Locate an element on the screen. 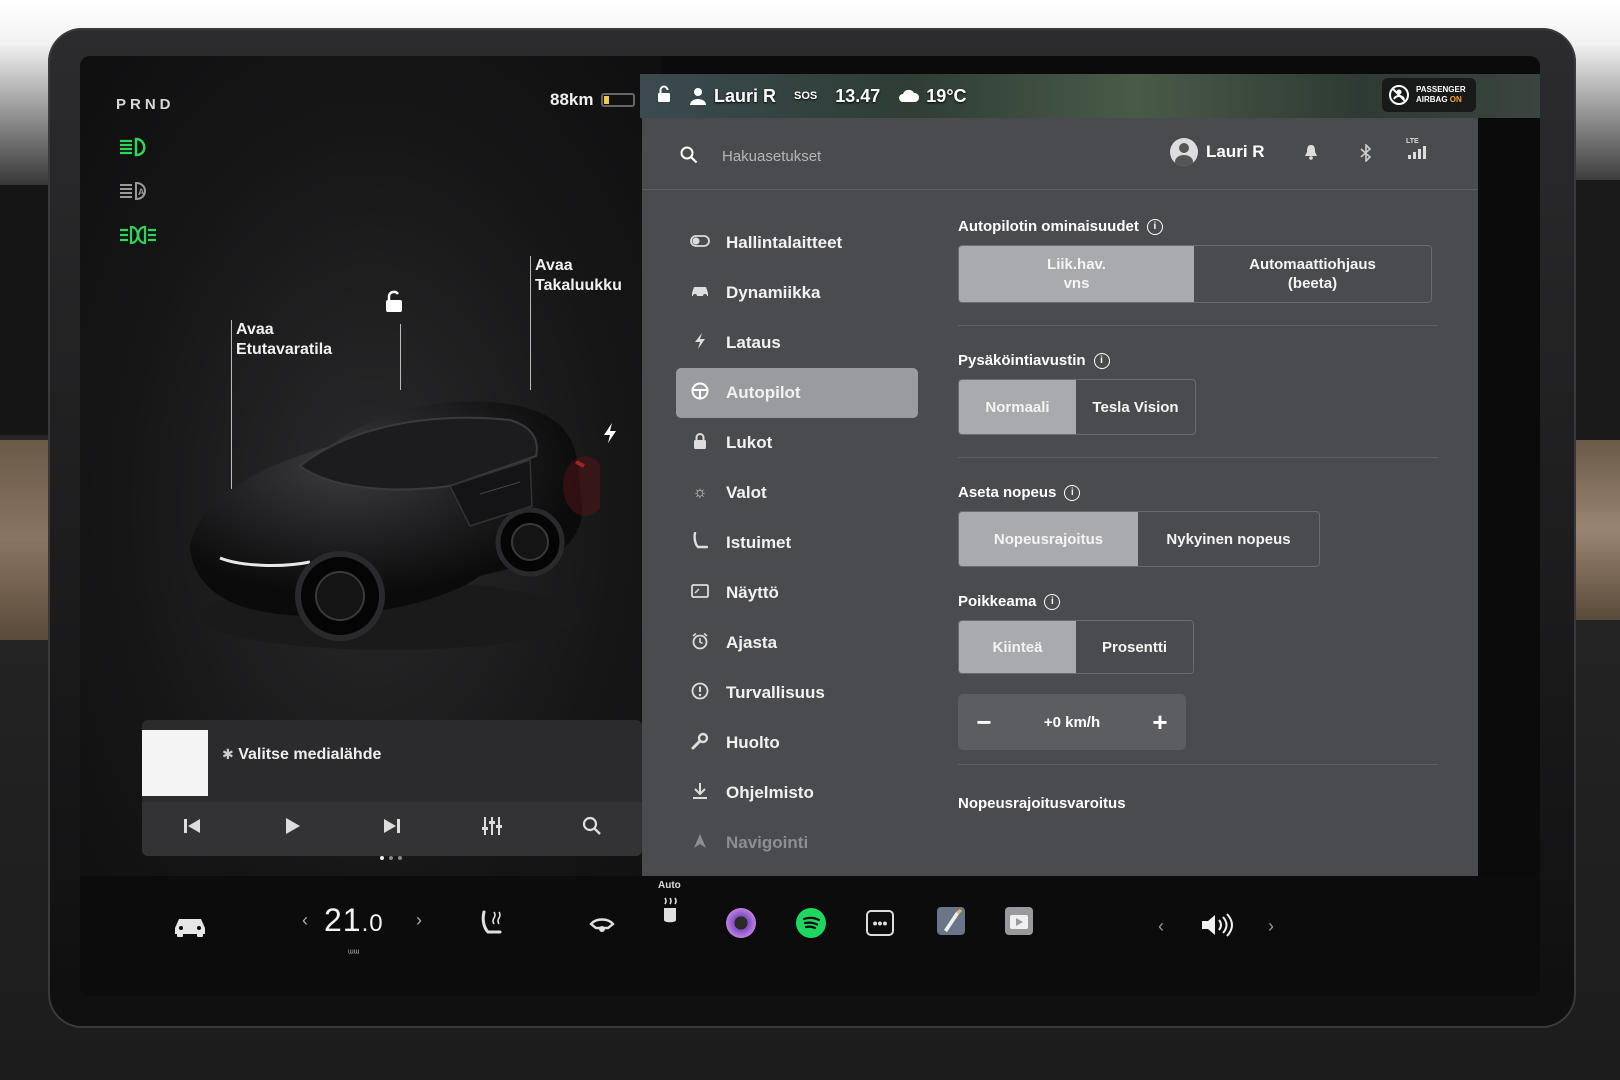  avatar is located at coordinates (1184, 152).